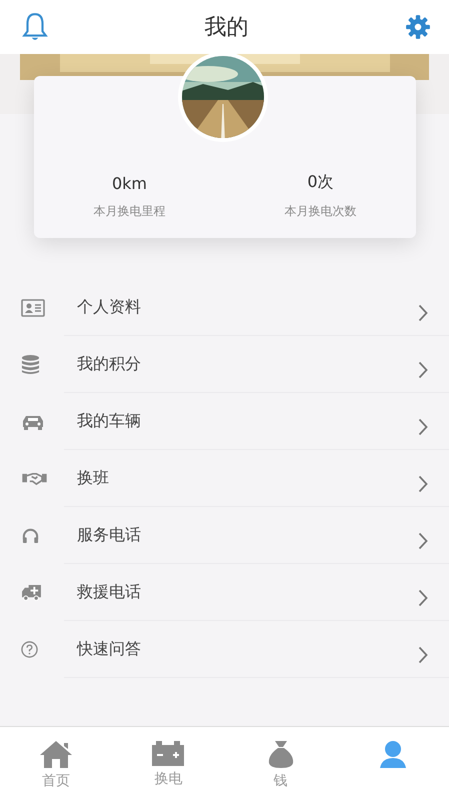  Describe the element at coordinates (224, 364) in the screenshot. I see `menu-item: 我的积分` at that location.